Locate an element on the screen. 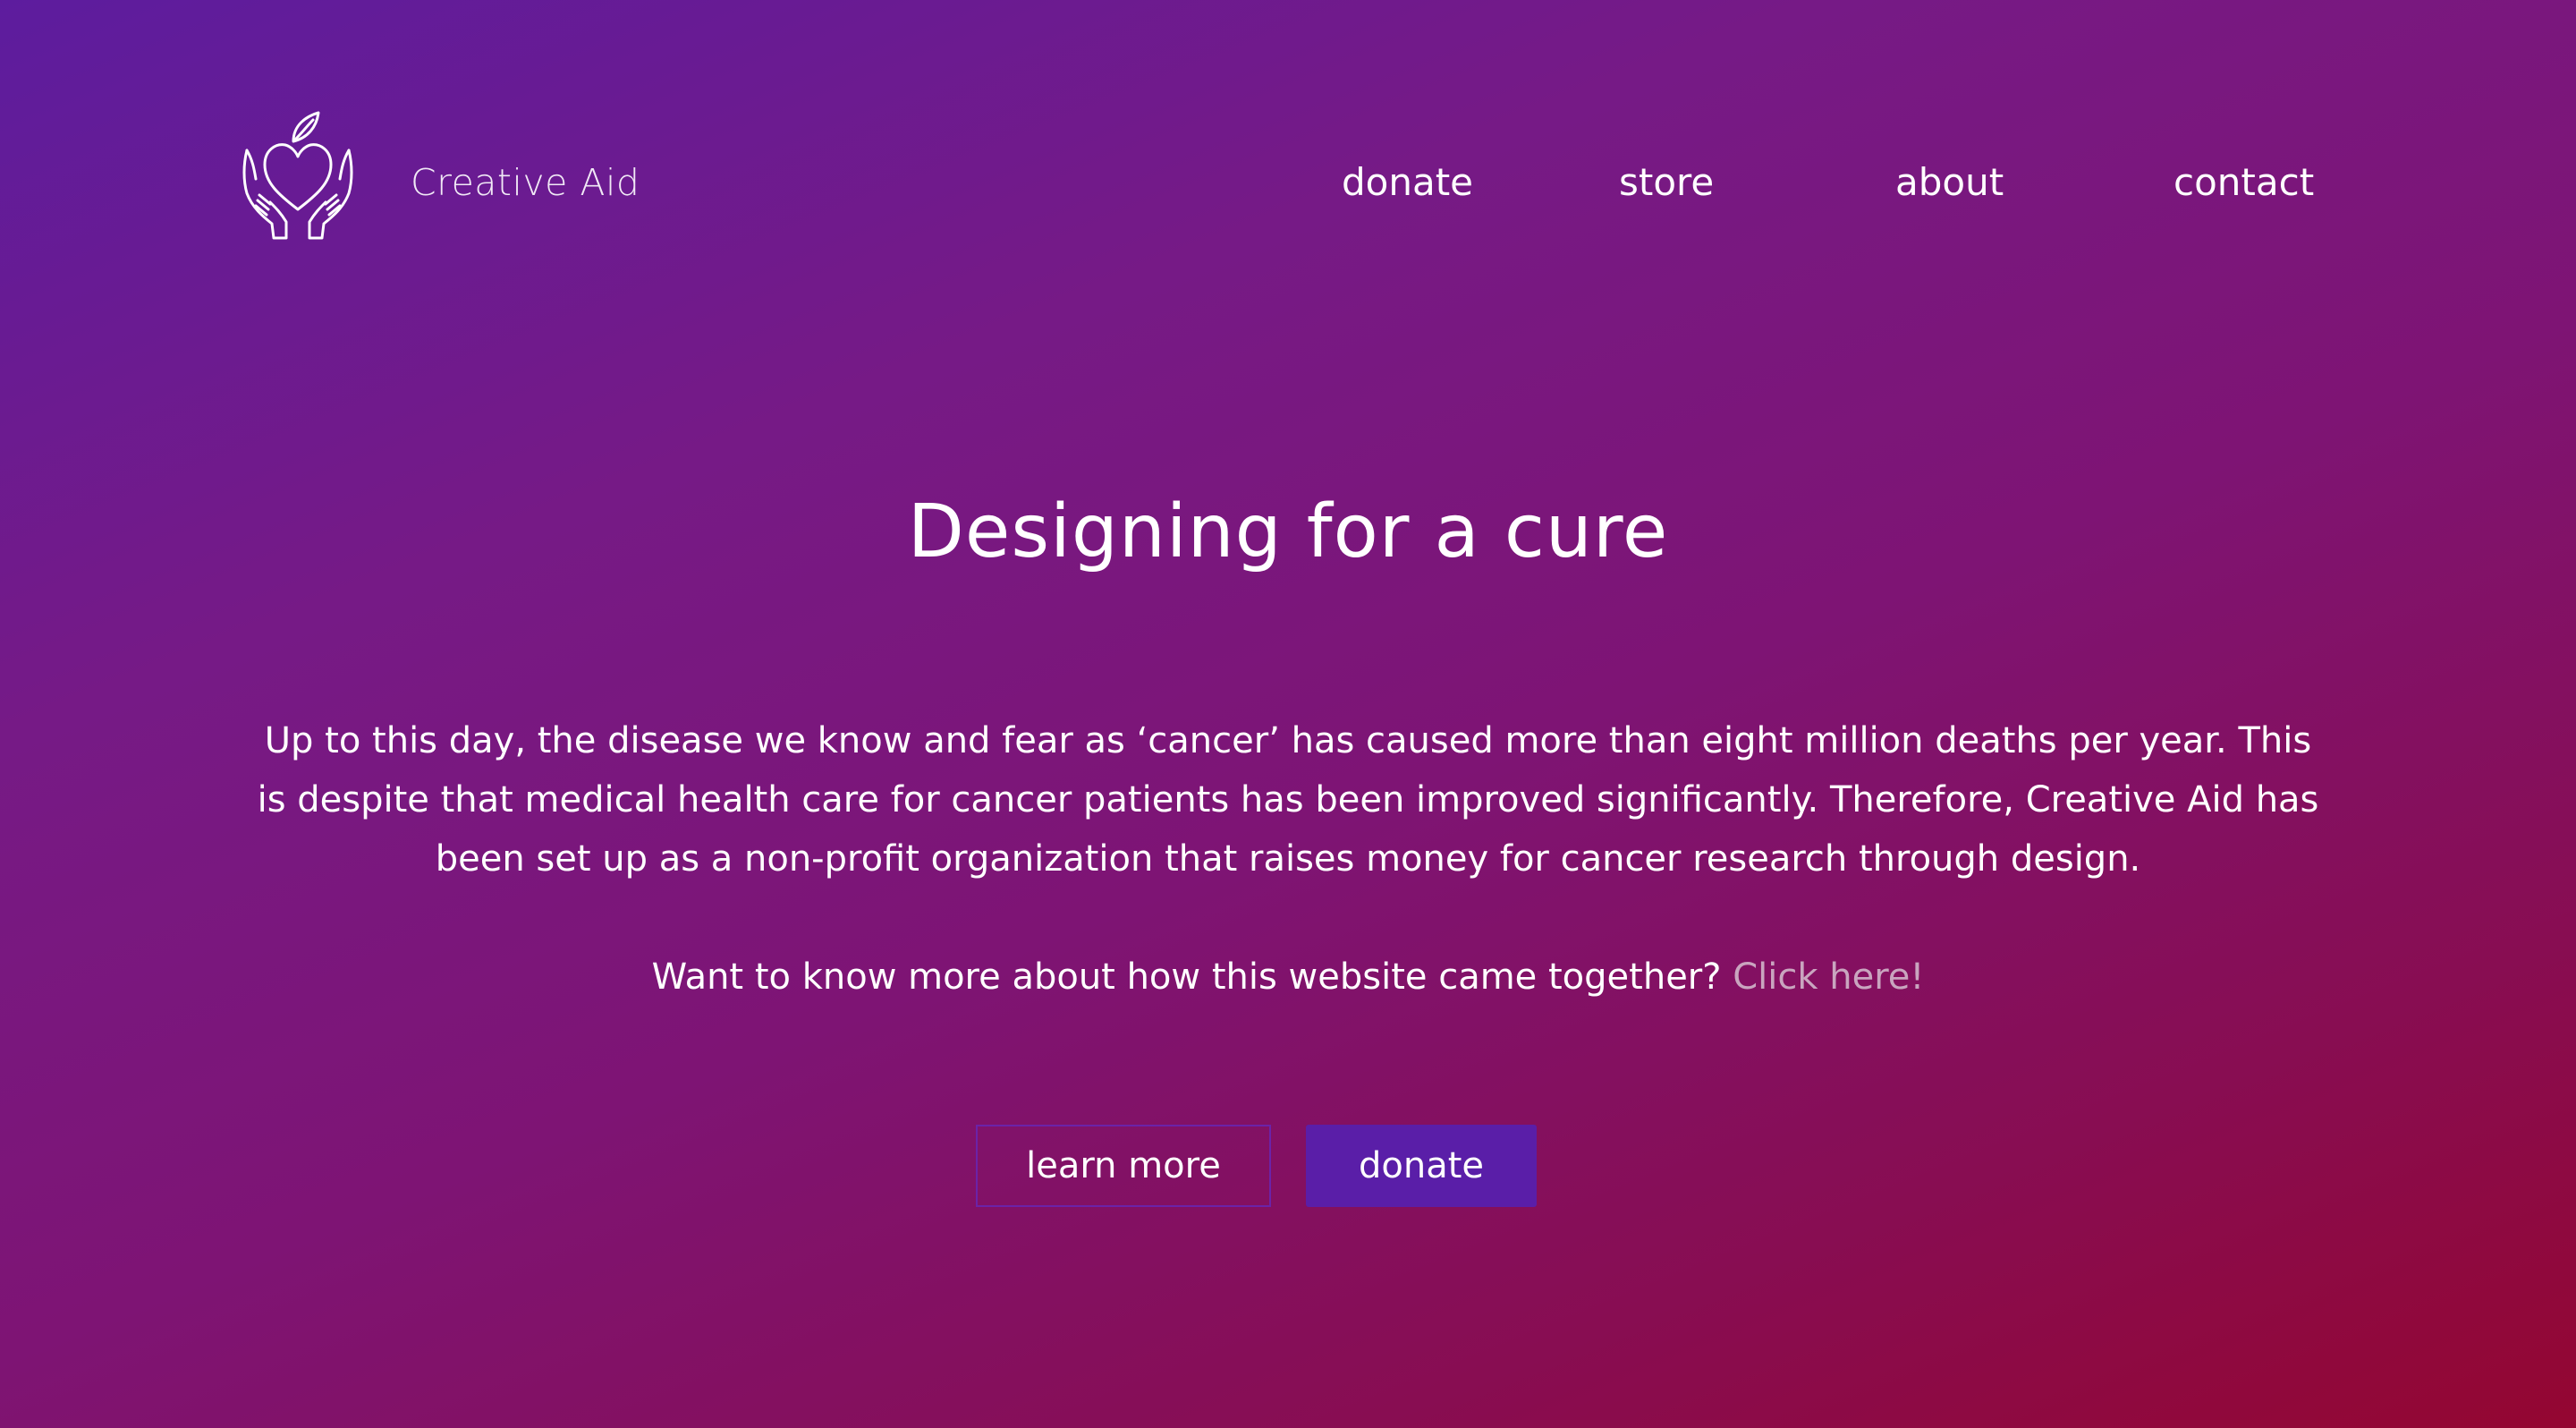 This screenshot has height=1428, width=2576. brand-name: Creative Aid is located at coordinates (525, 182).